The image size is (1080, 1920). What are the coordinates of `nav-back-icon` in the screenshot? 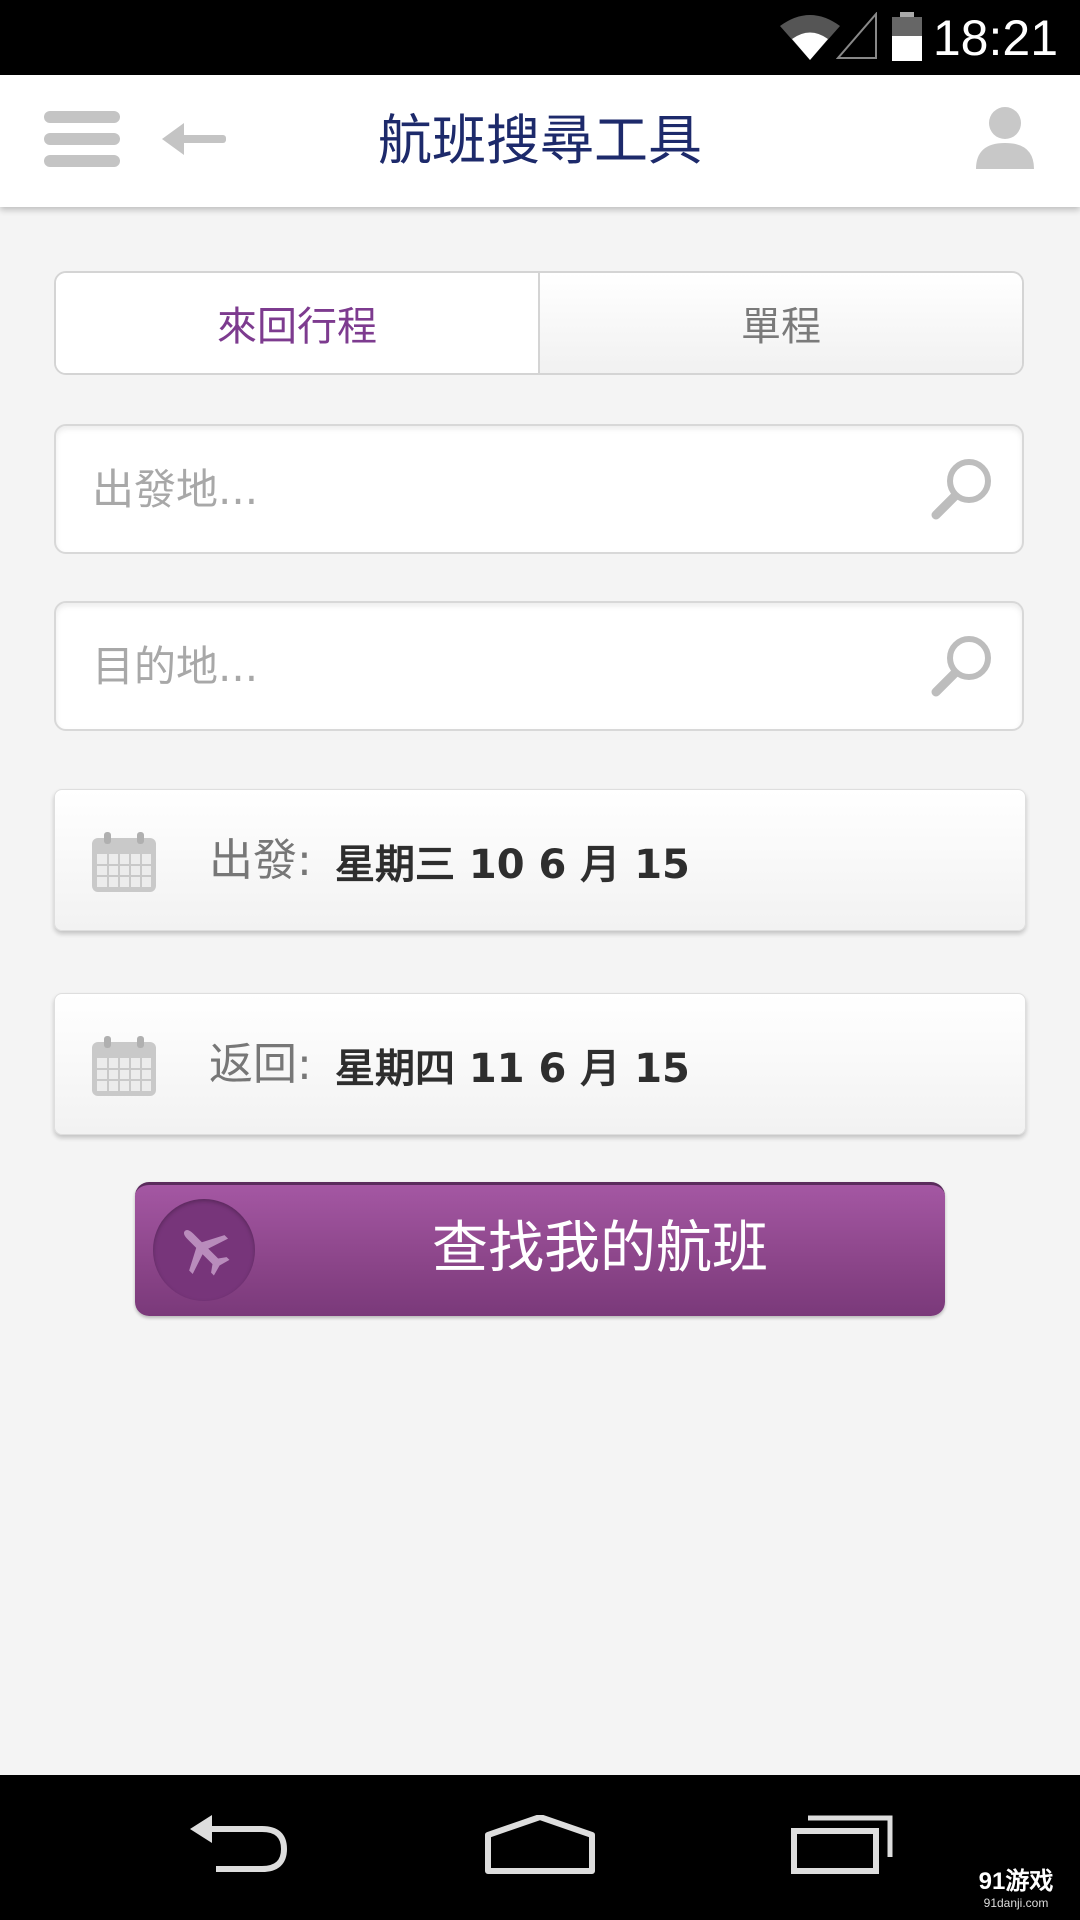 It's located at (239, 1843).